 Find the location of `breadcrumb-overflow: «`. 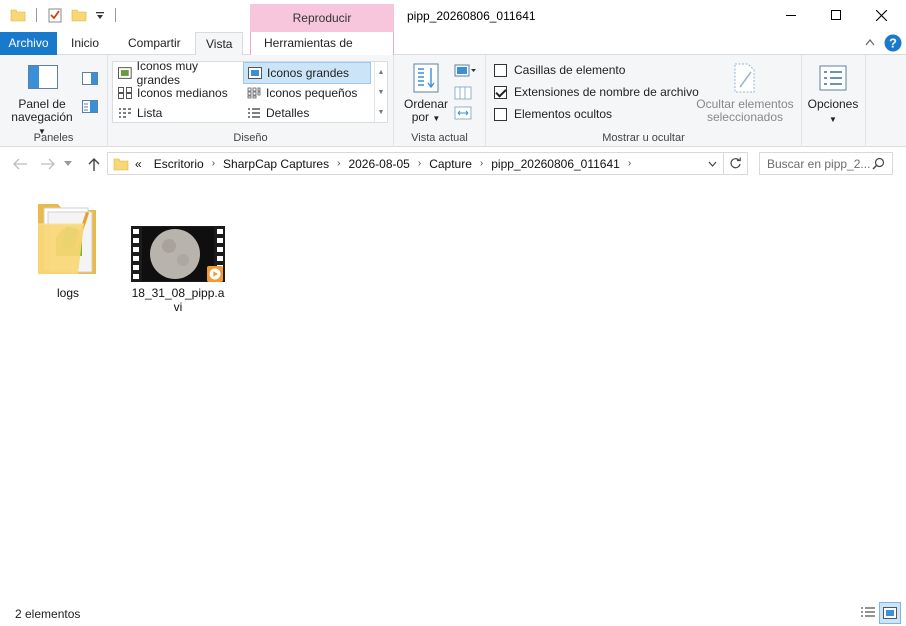

breadcrumb-overflow: « is located at coordinates (138, 164).